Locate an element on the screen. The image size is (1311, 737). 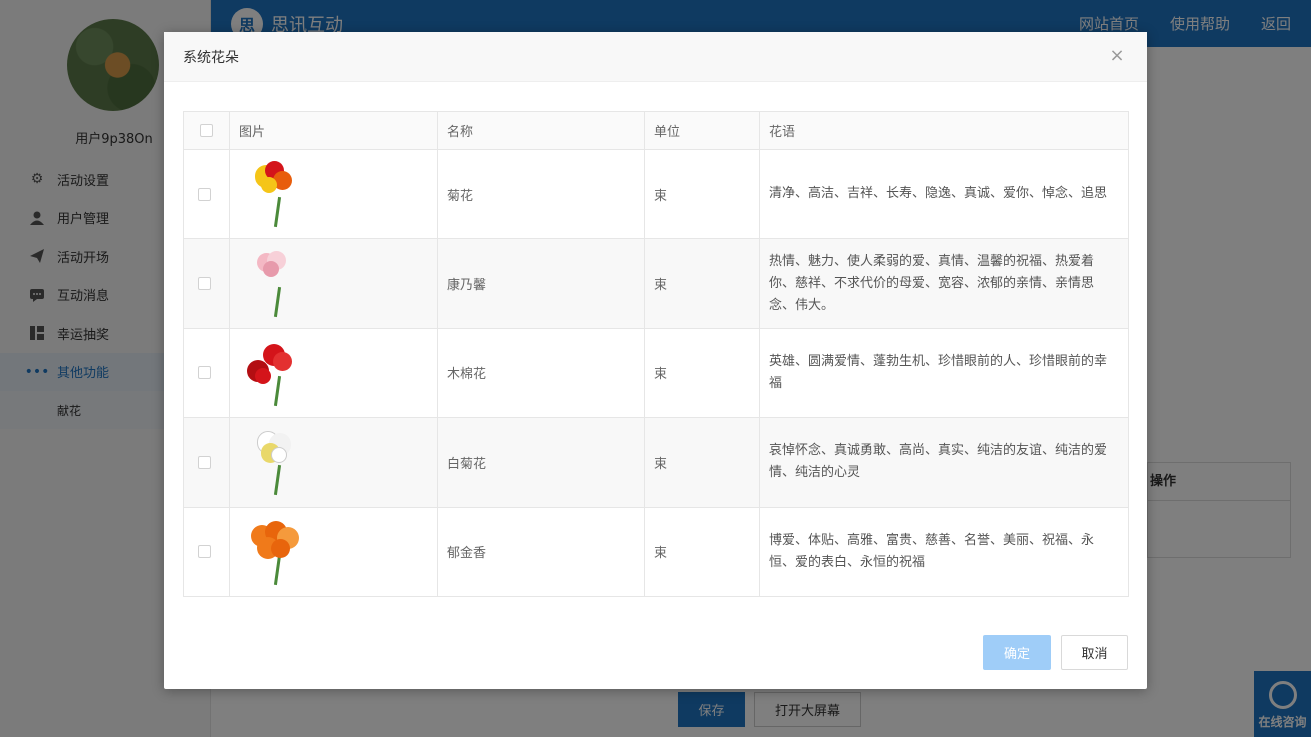
flower-name-cell: 木棉花 is located at coordinates (541, 373).